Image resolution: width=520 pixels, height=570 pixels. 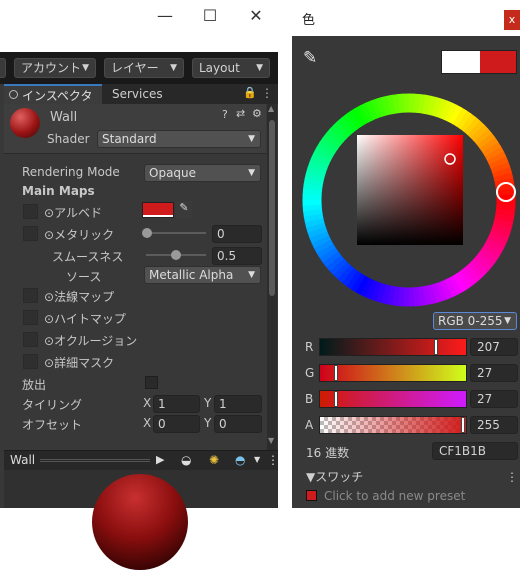 I want to click on preview-more-icon: ⋮, so click(x=273, y=460).